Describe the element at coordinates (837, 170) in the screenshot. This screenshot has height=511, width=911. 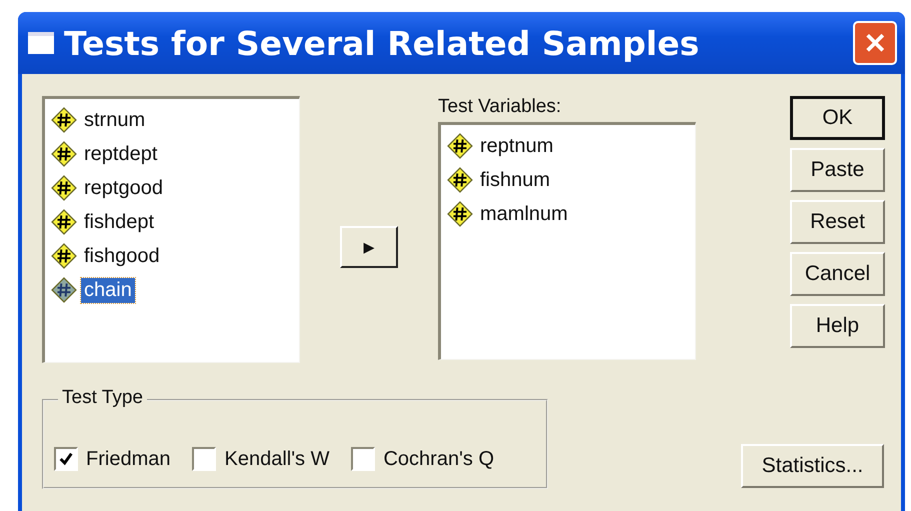
I see `dialog-button: Paste` at that location.